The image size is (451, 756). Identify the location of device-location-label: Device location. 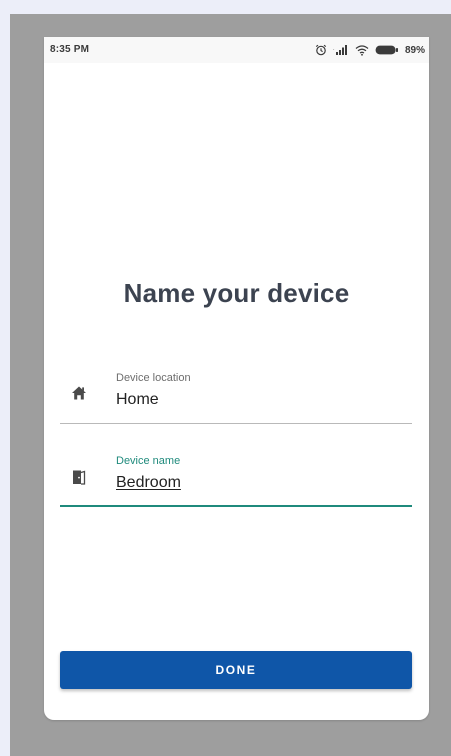
(153, 378).